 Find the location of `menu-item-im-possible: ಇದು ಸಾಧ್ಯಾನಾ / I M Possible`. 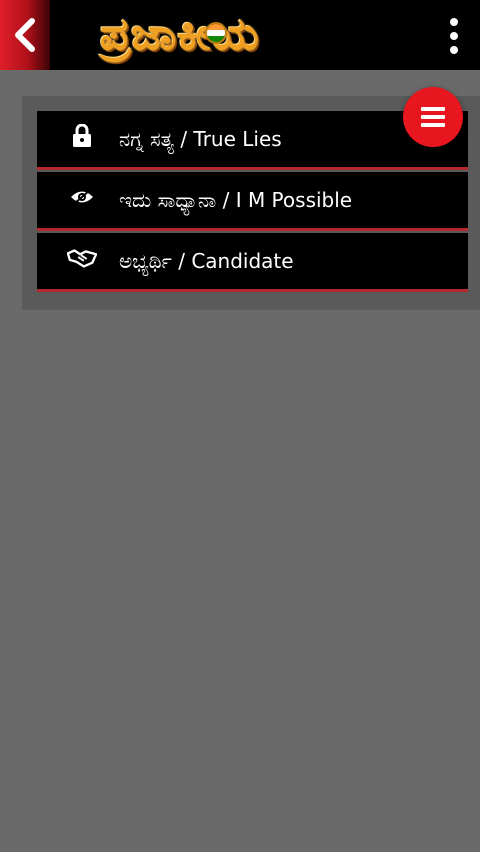

menu-item-im-possible: ಇದು ಸಾಧ್ಯಾನಾ / I M Possible is located at coordinates (252, 201).